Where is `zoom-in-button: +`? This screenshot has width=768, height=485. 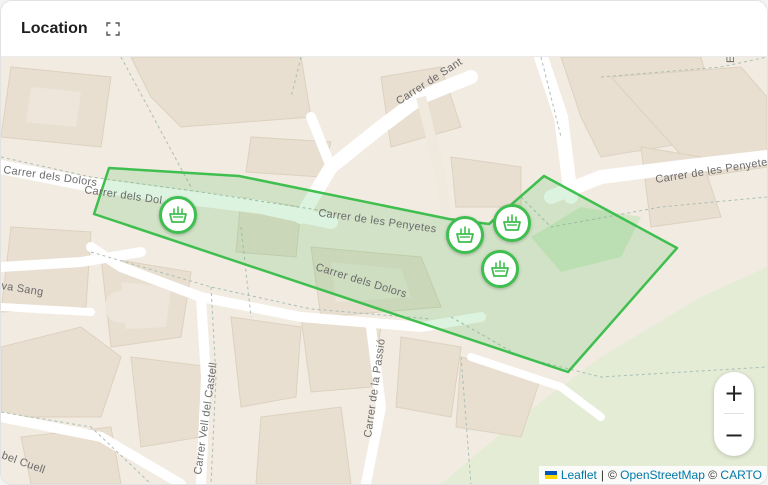 zoom-in-button: + is located at coordinates (734, 393).